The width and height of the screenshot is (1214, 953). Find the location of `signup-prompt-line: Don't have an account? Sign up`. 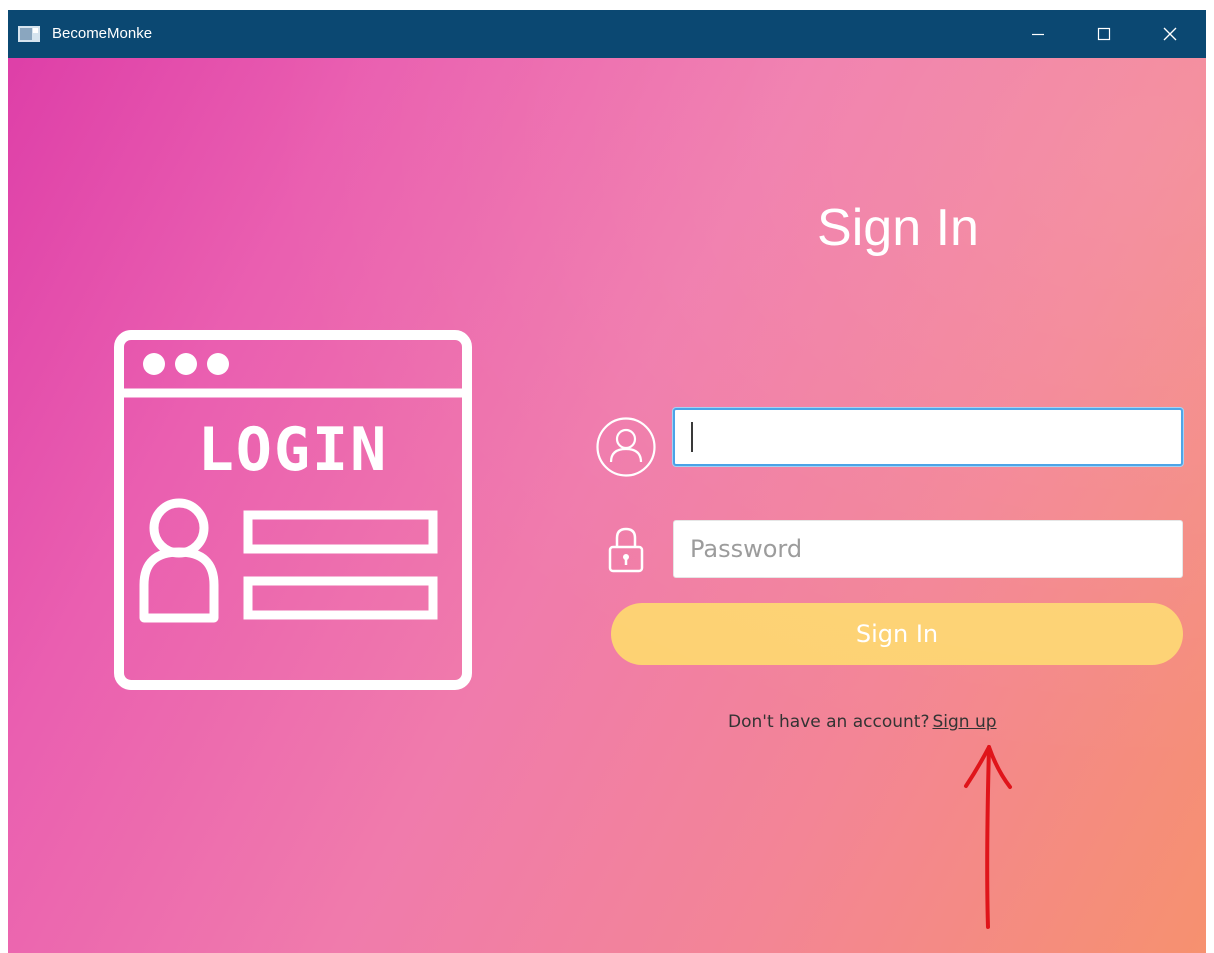

signup-prompt-line: Don't have an account? Sign up is located at coordinates (862, 722).